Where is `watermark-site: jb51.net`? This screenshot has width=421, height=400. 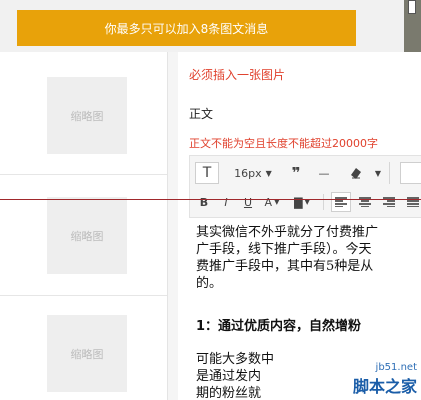 watermark-site: jb51.net is located at coordinates (396, 367).